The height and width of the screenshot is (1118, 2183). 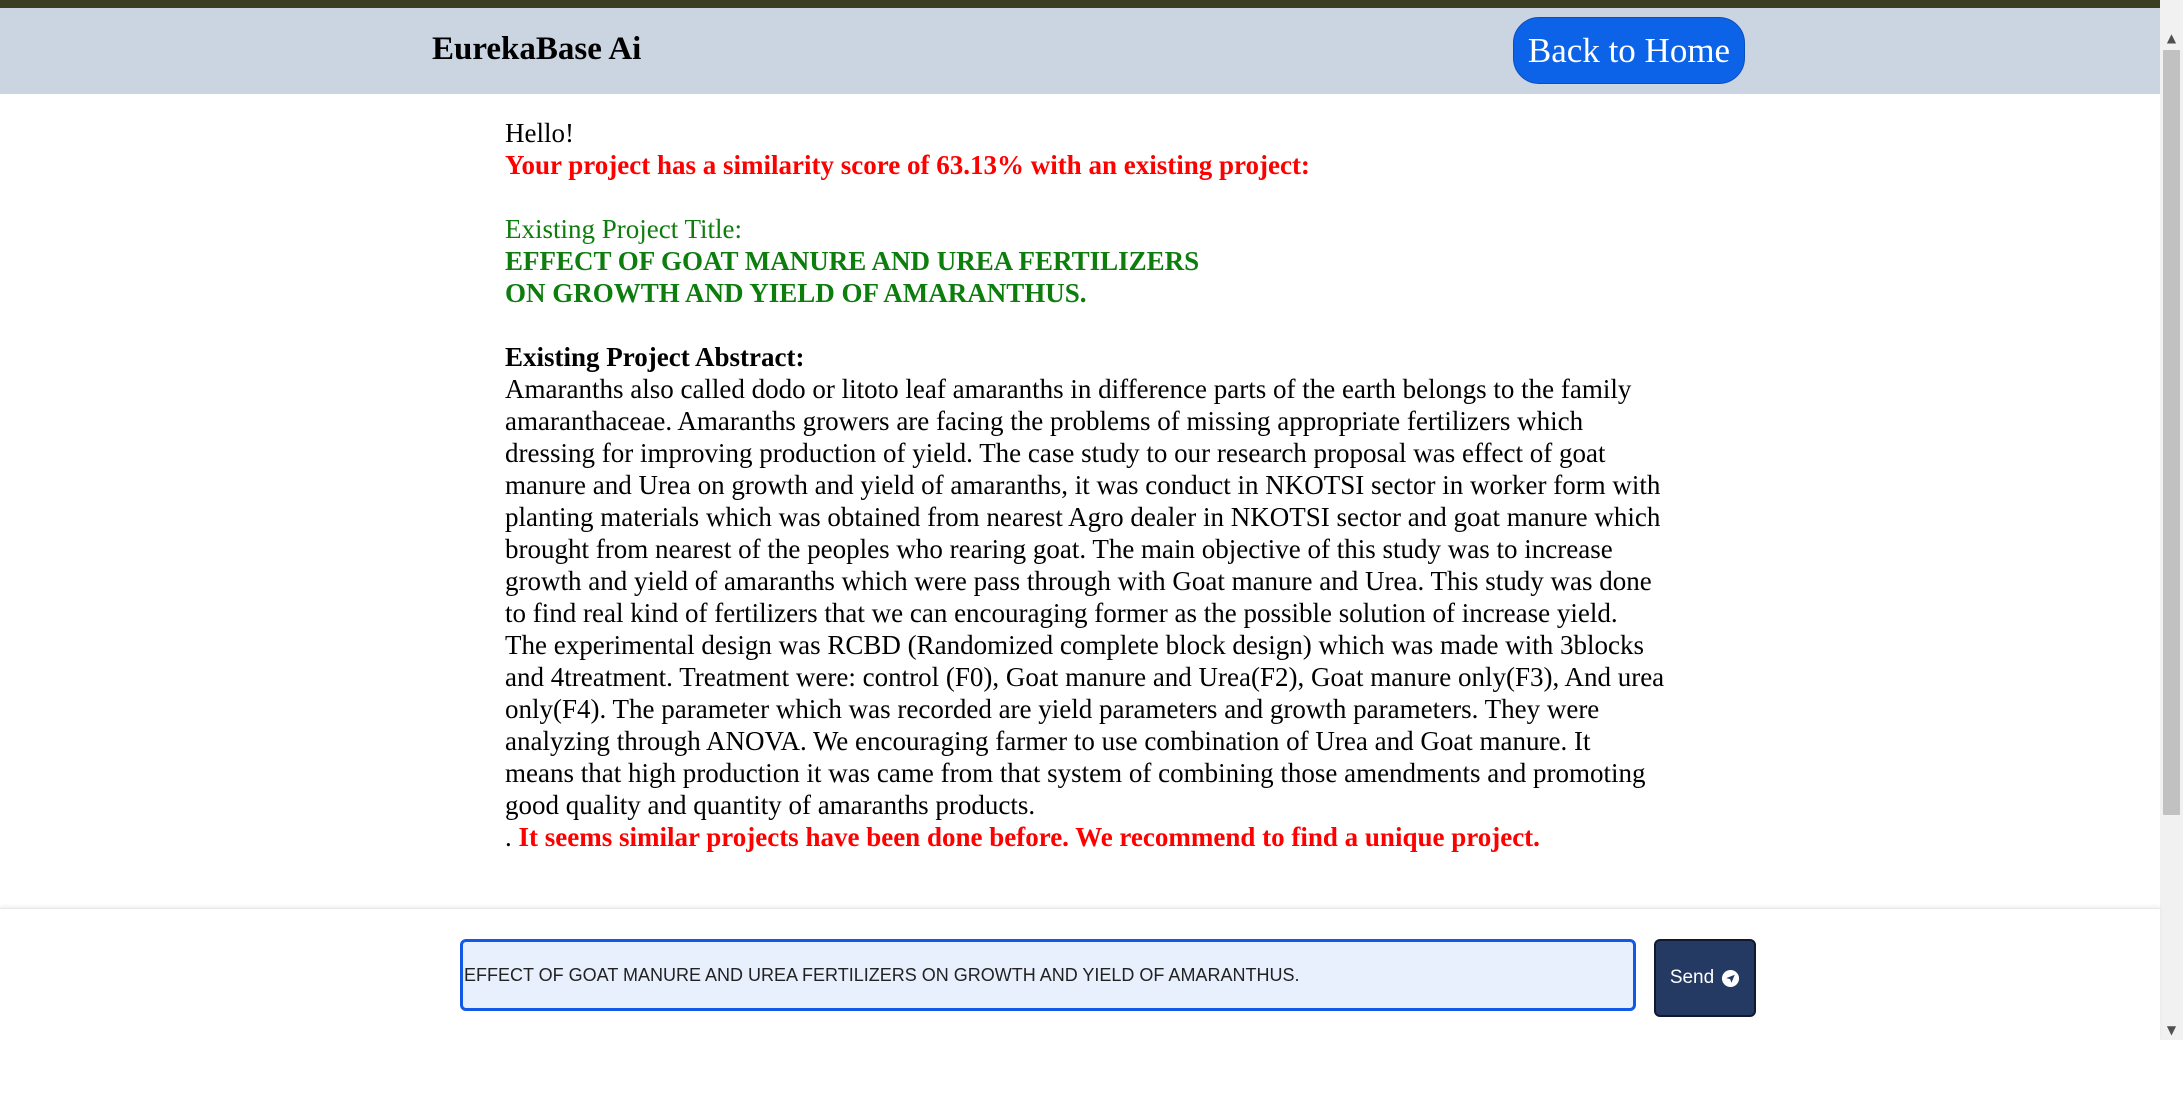 I want to click on brand-title: EurekaBase Ai, so click(x=537, y=49).